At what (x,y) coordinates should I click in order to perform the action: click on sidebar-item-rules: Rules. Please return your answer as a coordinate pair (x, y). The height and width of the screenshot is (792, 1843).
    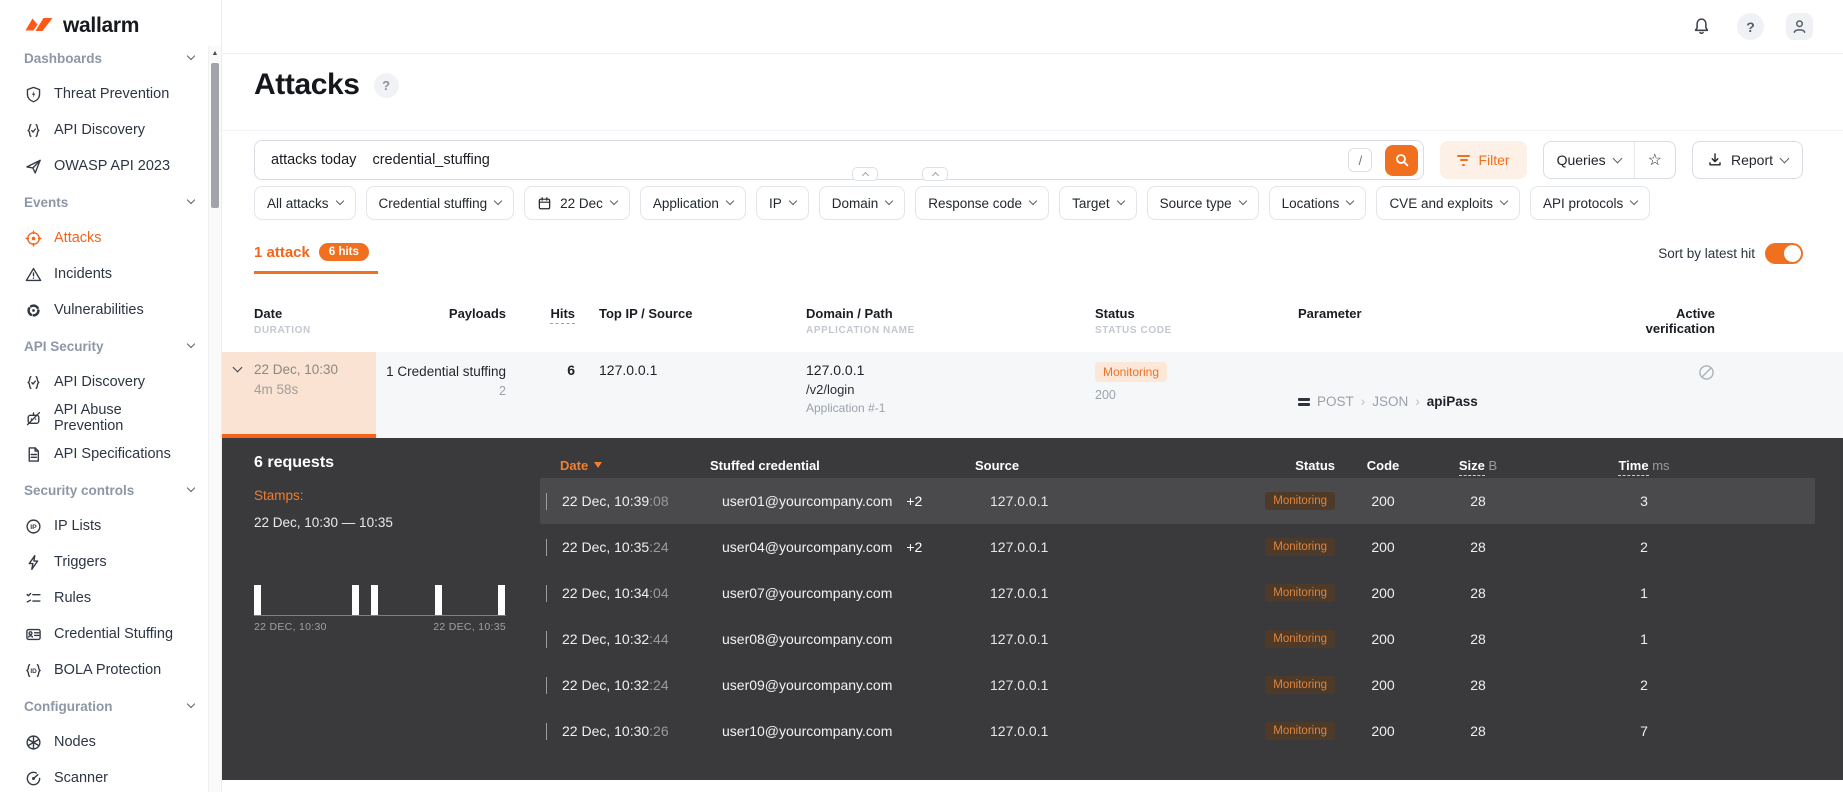
    Looking at the image, I should click on (104, 598).